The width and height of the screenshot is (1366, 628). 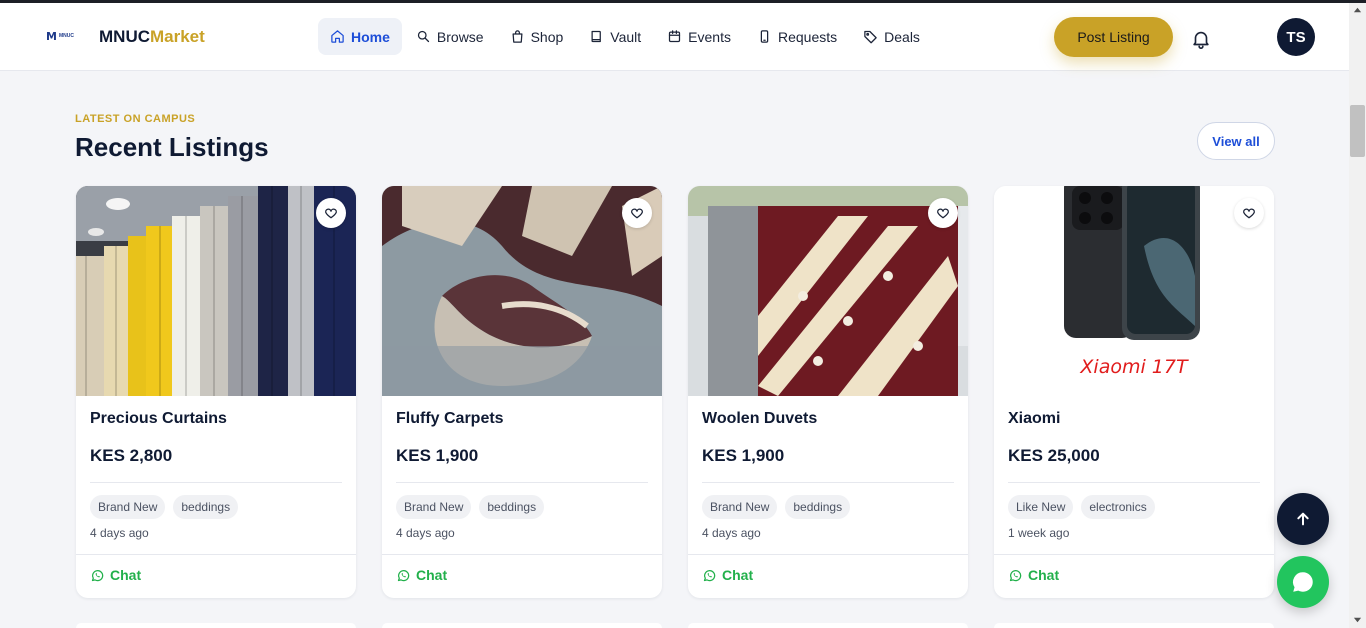 I want to click on logo-mark-text: MNUC, so click(x=66, y=36).